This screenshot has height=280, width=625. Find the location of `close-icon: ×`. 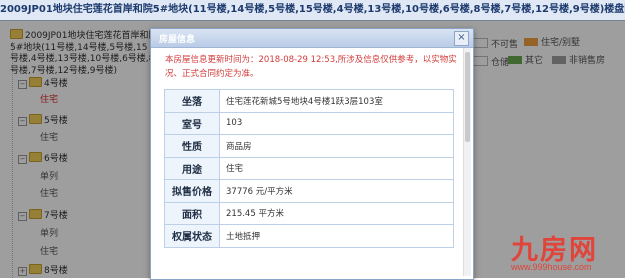

close-icon: × is located at coordinates (461, 38).